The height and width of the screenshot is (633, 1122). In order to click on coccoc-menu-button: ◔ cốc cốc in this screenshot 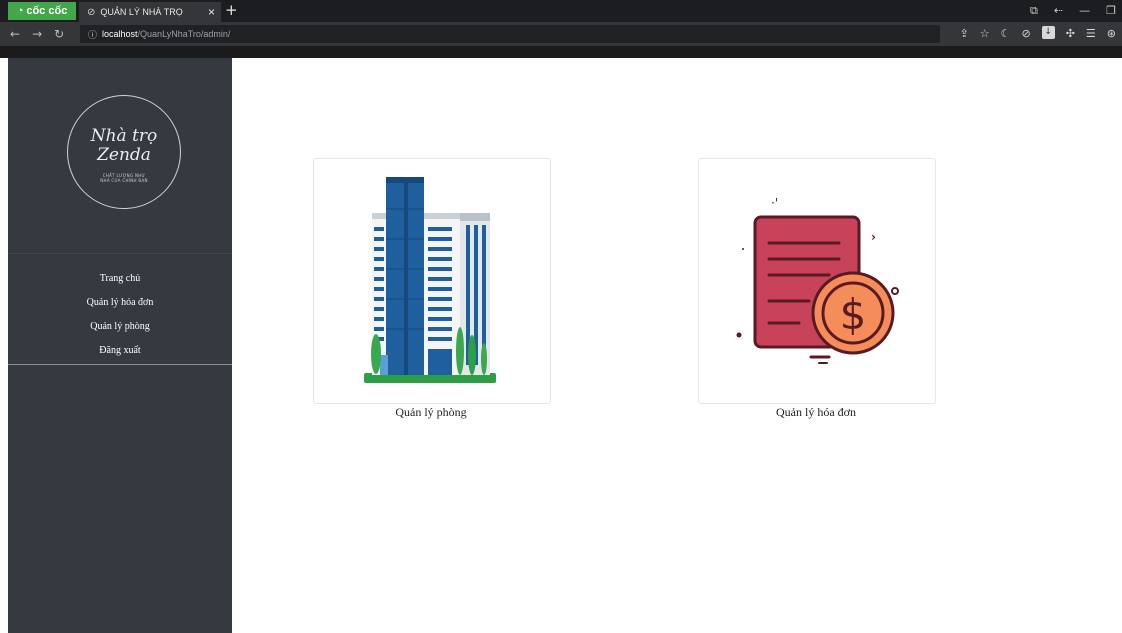, I will do `click(42, 11)`.